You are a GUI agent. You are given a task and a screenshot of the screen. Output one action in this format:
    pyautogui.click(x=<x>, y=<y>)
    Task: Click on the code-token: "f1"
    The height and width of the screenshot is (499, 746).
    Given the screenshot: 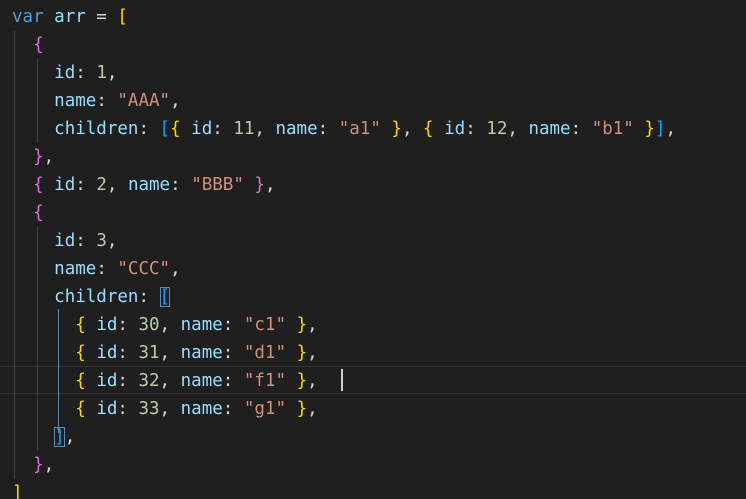 What is the action you would take?
    pyautogui.click(x=265, y=381)
    